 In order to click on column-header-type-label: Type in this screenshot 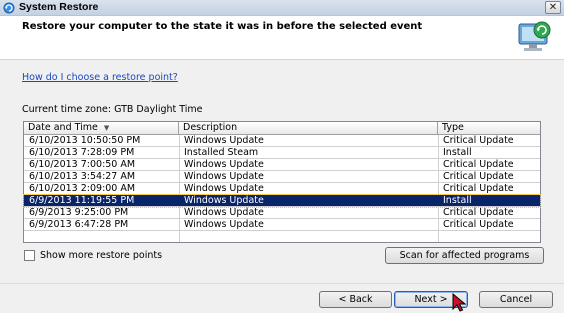, I will do `click(453, 127)`.